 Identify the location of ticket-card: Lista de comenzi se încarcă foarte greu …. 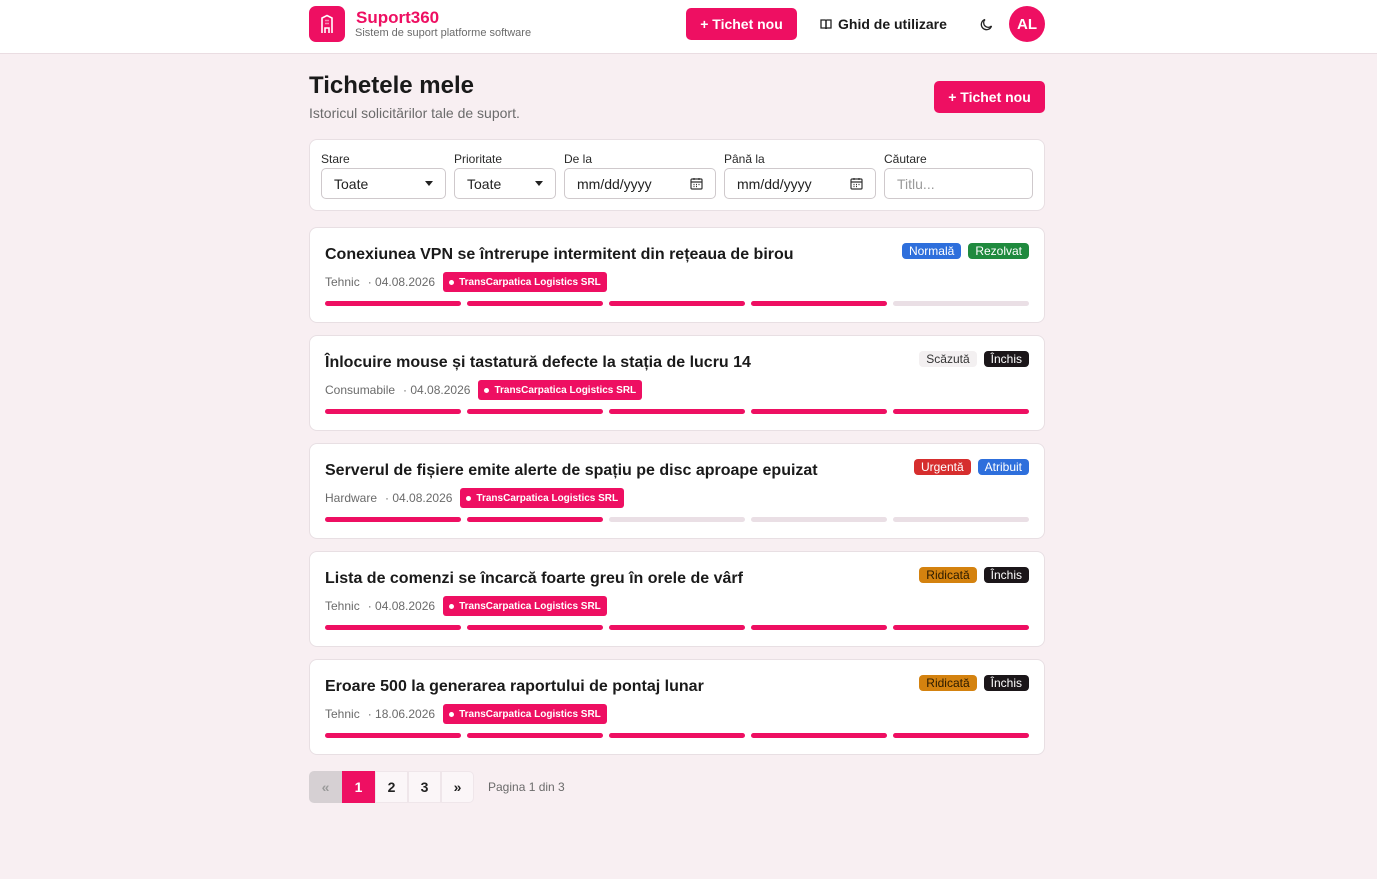
(677, 599).